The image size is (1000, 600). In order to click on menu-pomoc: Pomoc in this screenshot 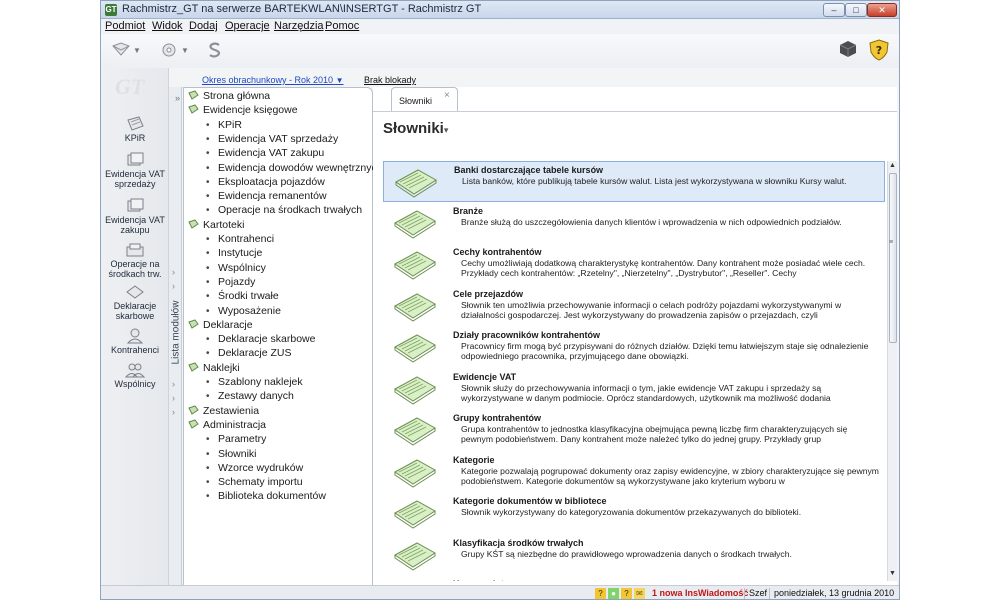, I will do `click(342, 26)`.